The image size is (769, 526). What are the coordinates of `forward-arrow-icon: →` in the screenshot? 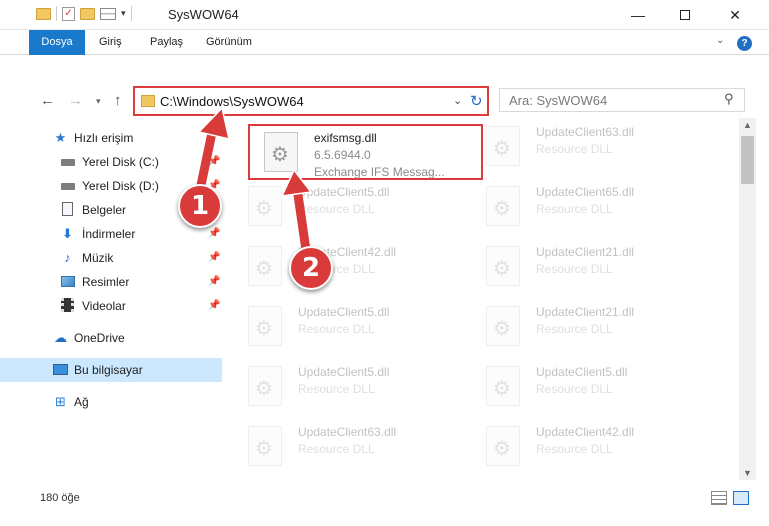 It's located at (75, 100).